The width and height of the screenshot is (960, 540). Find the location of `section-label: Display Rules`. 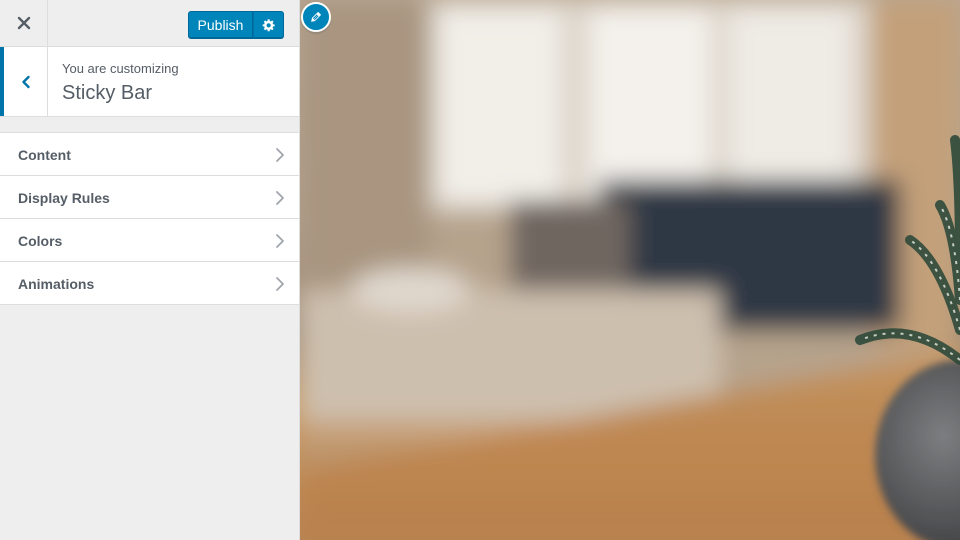

section-label: Display Rules is located at coordinates (64, 198).